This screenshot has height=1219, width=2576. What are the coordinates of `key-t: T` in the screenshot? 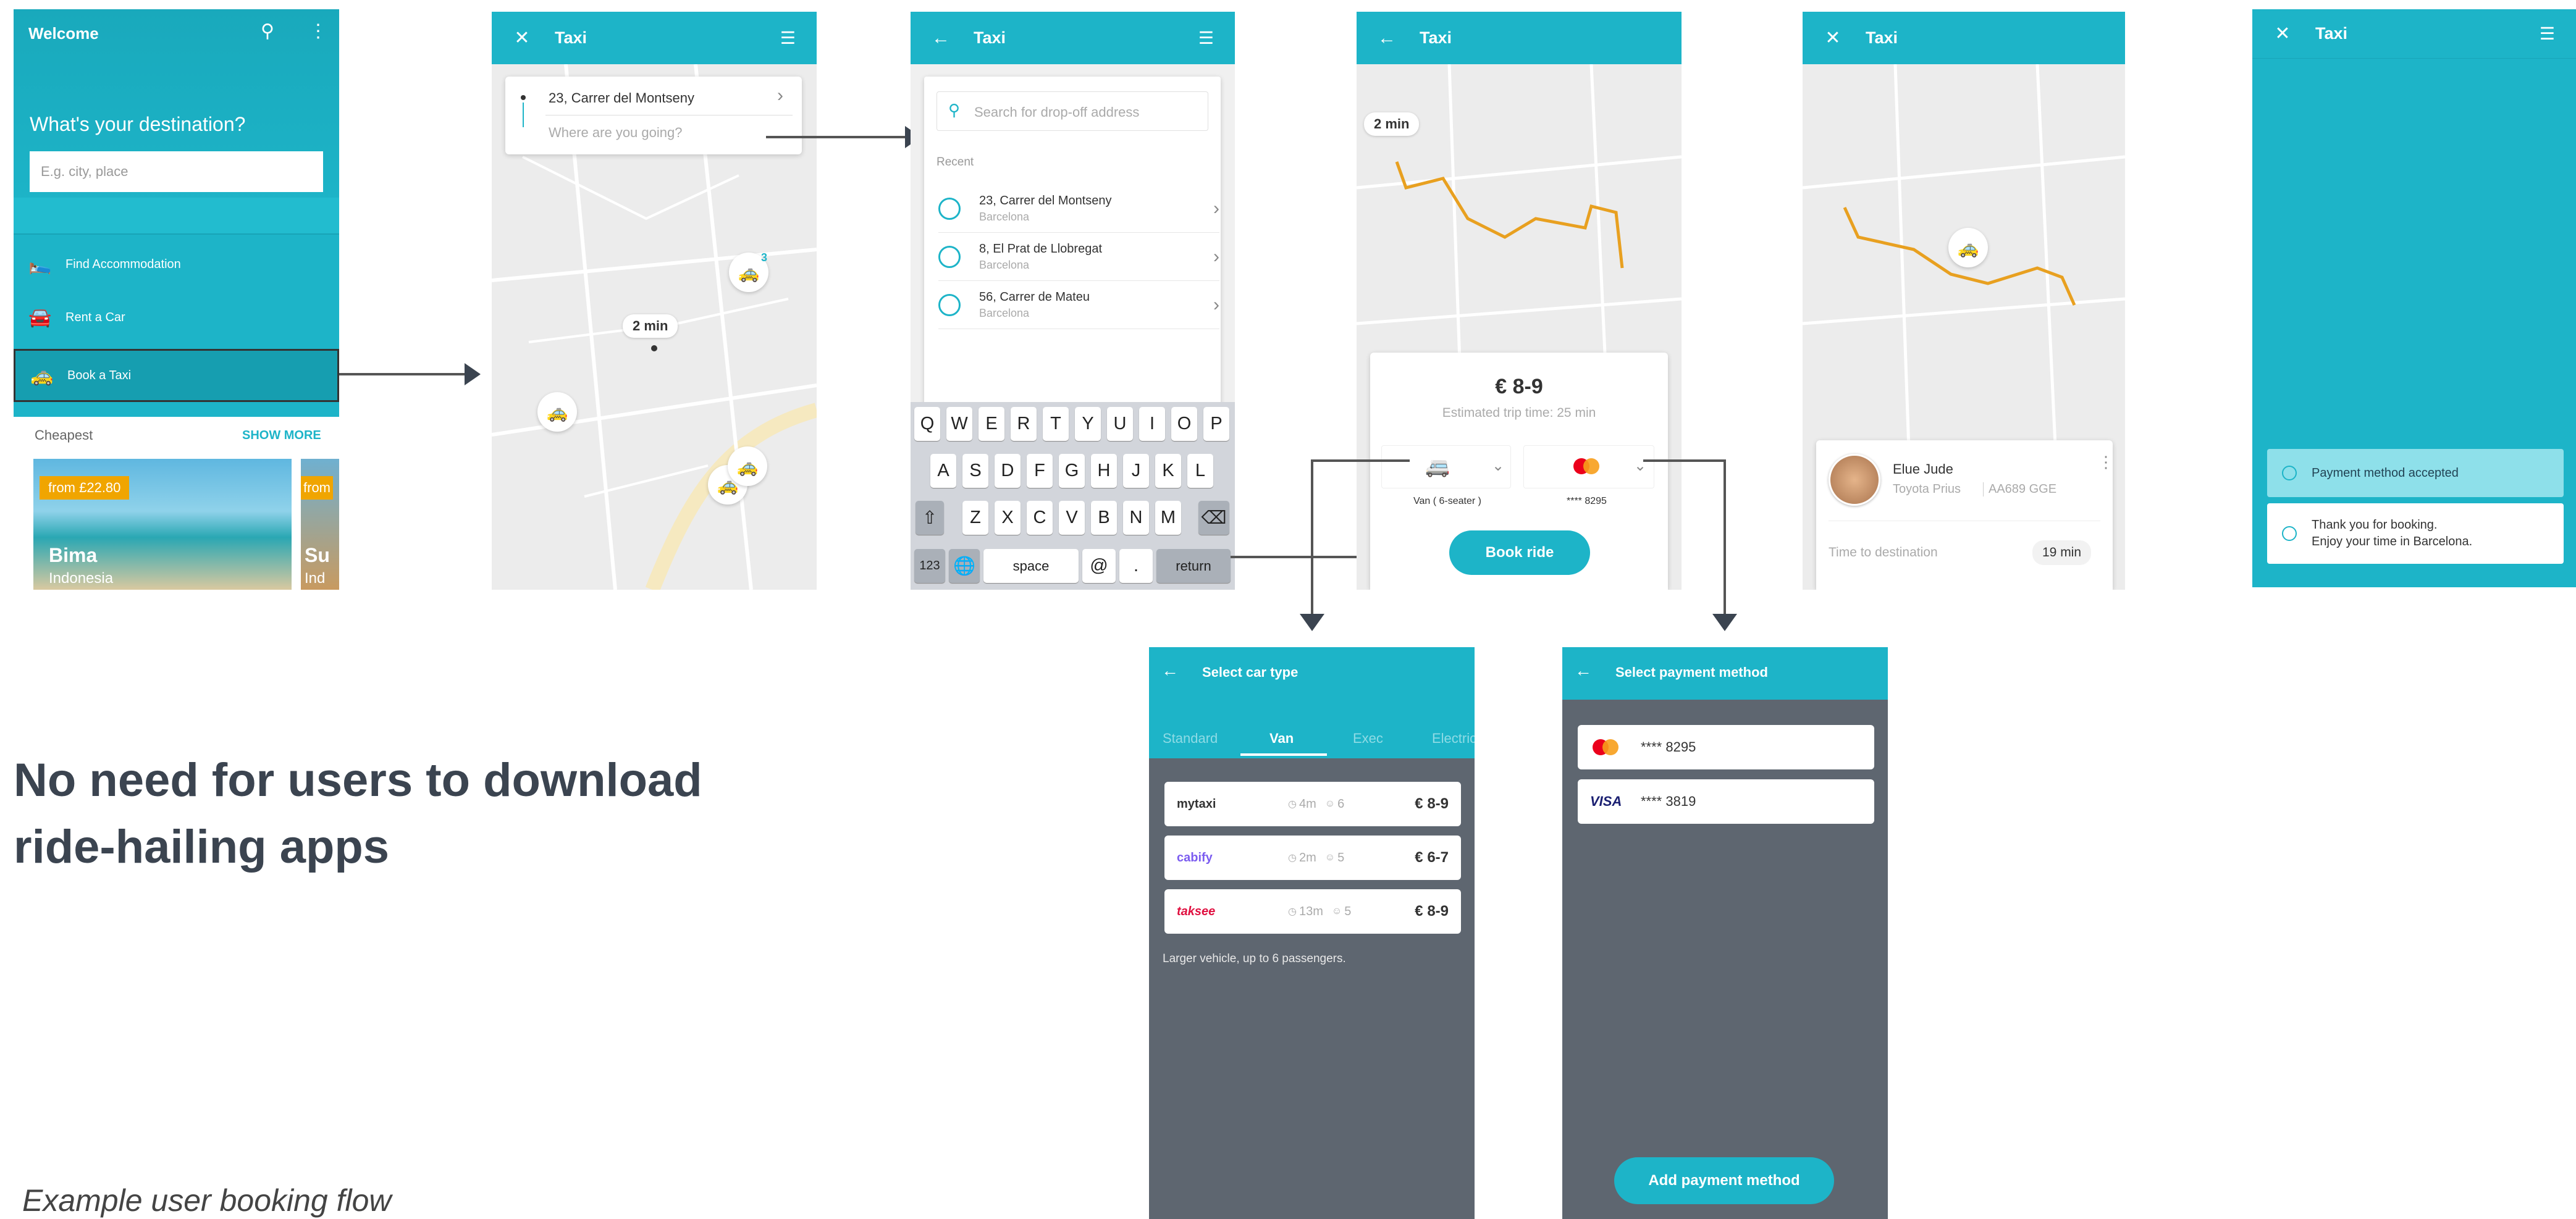 It's located at (1056, 424).